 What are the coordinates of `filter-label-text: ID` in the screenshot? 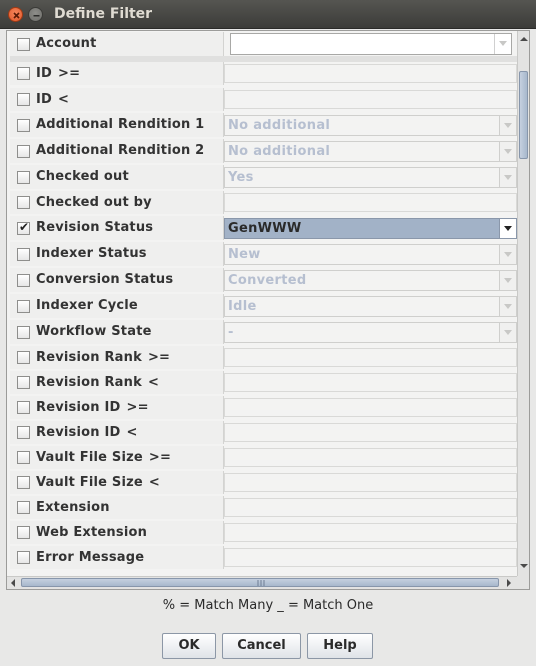 It's located at (44, 73).